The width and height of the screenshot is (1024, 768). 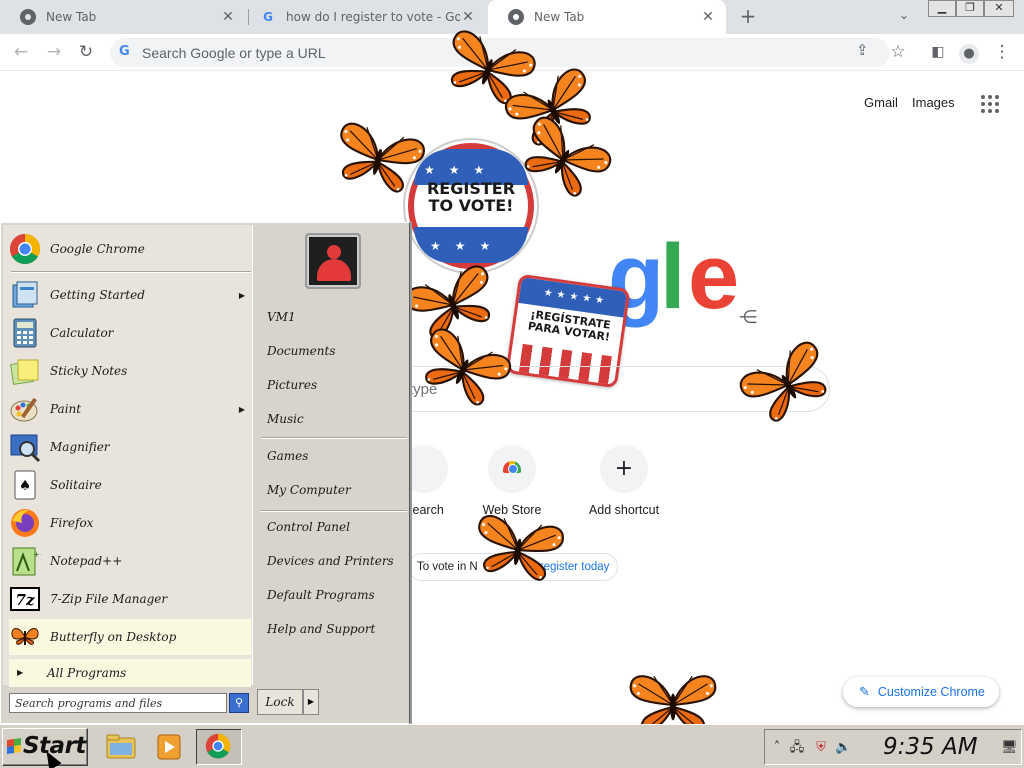 I want to click on calculator-icon, so click(x=25, y=333).